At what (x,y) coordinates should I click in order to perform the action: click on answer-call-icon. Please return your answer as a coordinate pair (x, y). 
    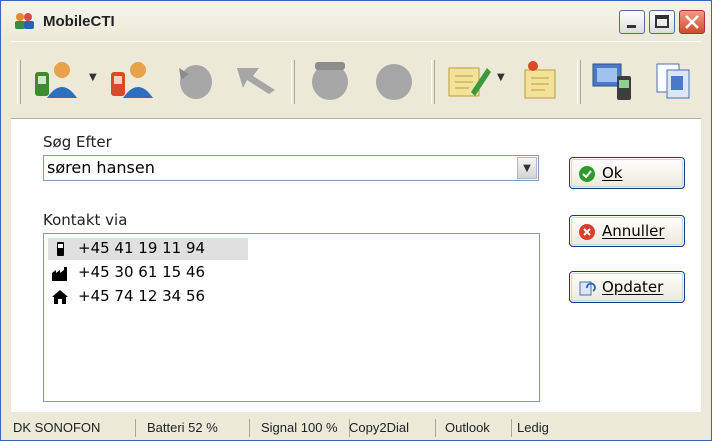
    Looking at the image, I should click on (195, 82).